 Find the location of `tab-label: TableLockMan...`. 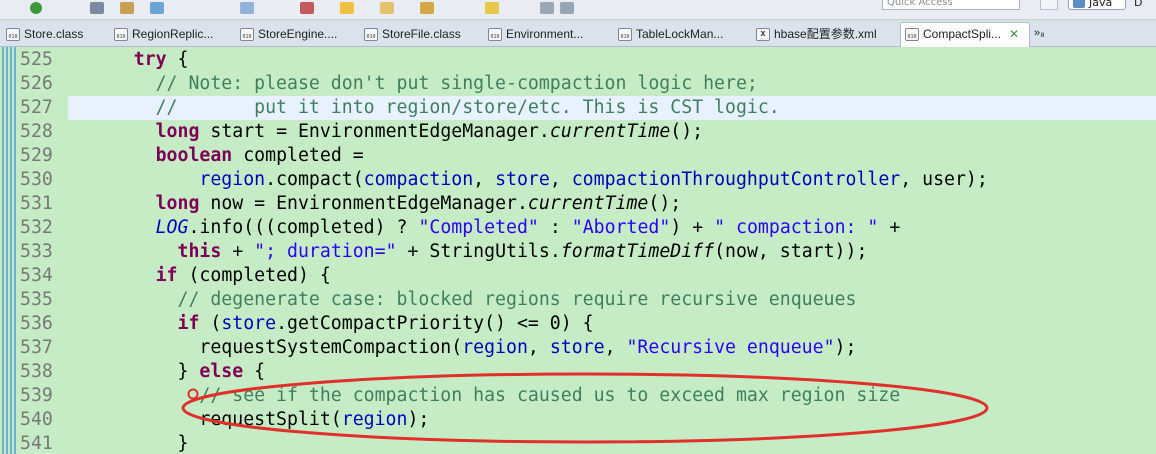

tab-label: TableLockMan... is located at coordinates (680, 34).